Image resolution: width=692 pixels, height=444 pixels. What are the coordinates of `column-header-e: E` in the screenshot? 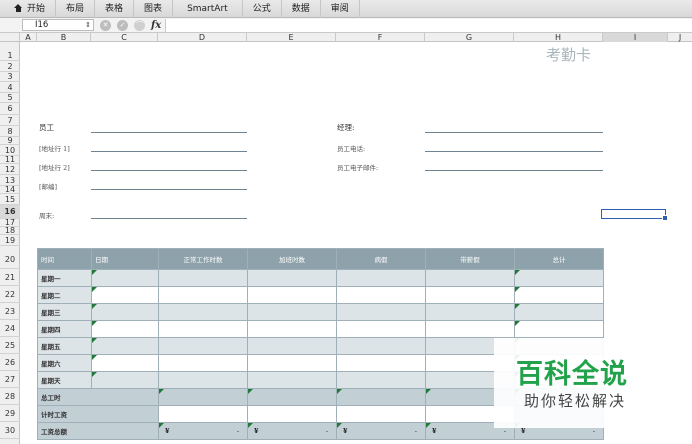 It's located at (291, 37).